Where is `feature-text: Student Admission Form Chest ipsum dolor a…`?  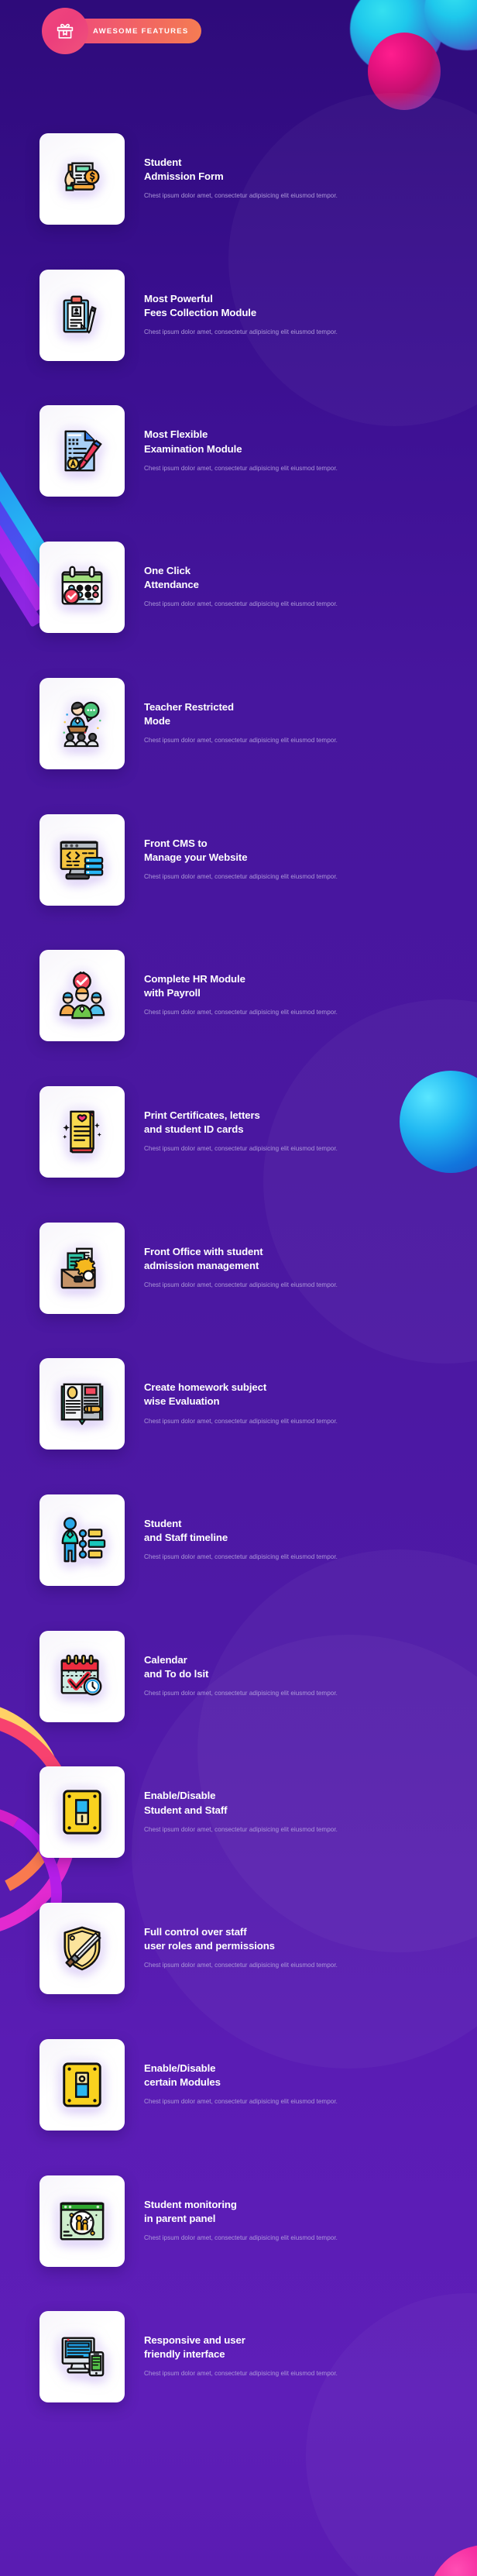 feature-text: Student Admission Form Chest ipsum dolor a… is located at coordinates (311, 179).